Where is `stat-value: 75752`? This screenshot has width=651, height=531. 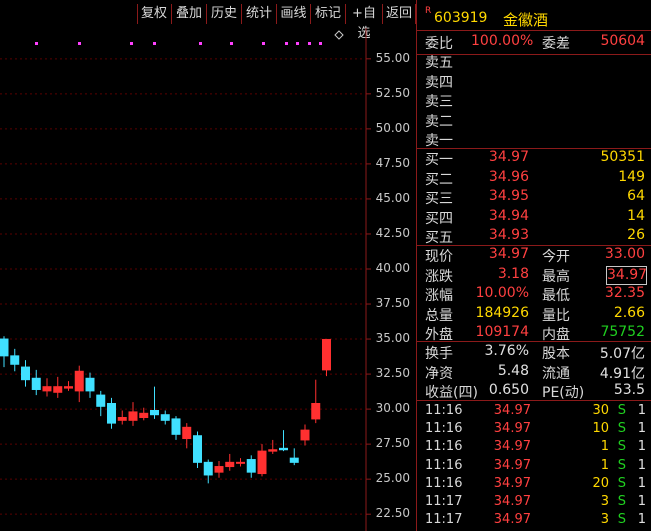 stat-value: 75752 is located at coordinates (622, 332).